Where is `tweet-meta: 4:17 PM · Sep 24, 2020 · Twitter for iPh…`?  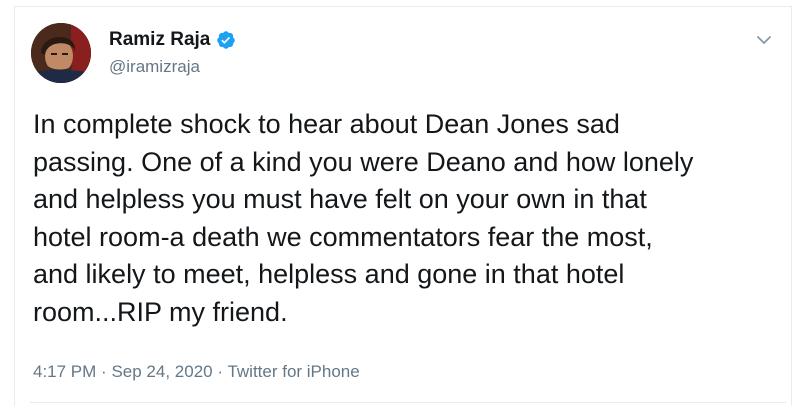
tweet-meta: 4:17 PM · Sep 24, 2020 · Twitter for iPh… is located at coordinates (196, 372).